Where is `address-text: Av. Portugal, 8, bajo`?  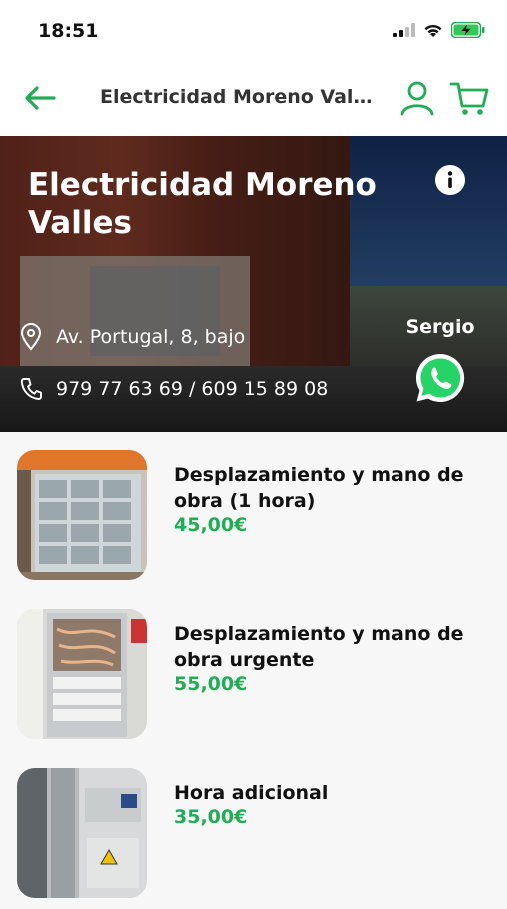 address-text: Av. Portugal, 8, bajo is located at coordinates (151, 337).